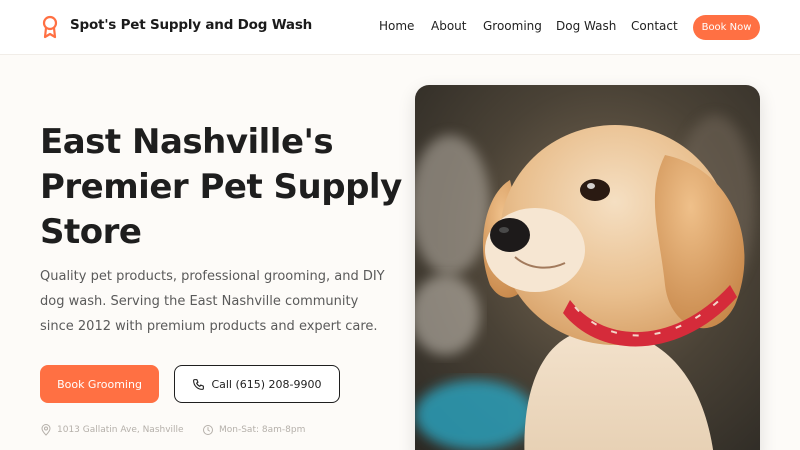 The image size is (800, 450). What do you see at coordinates (199, 384) in the screenshot?
I see `phone-icon` at bounding box center [199, 384].